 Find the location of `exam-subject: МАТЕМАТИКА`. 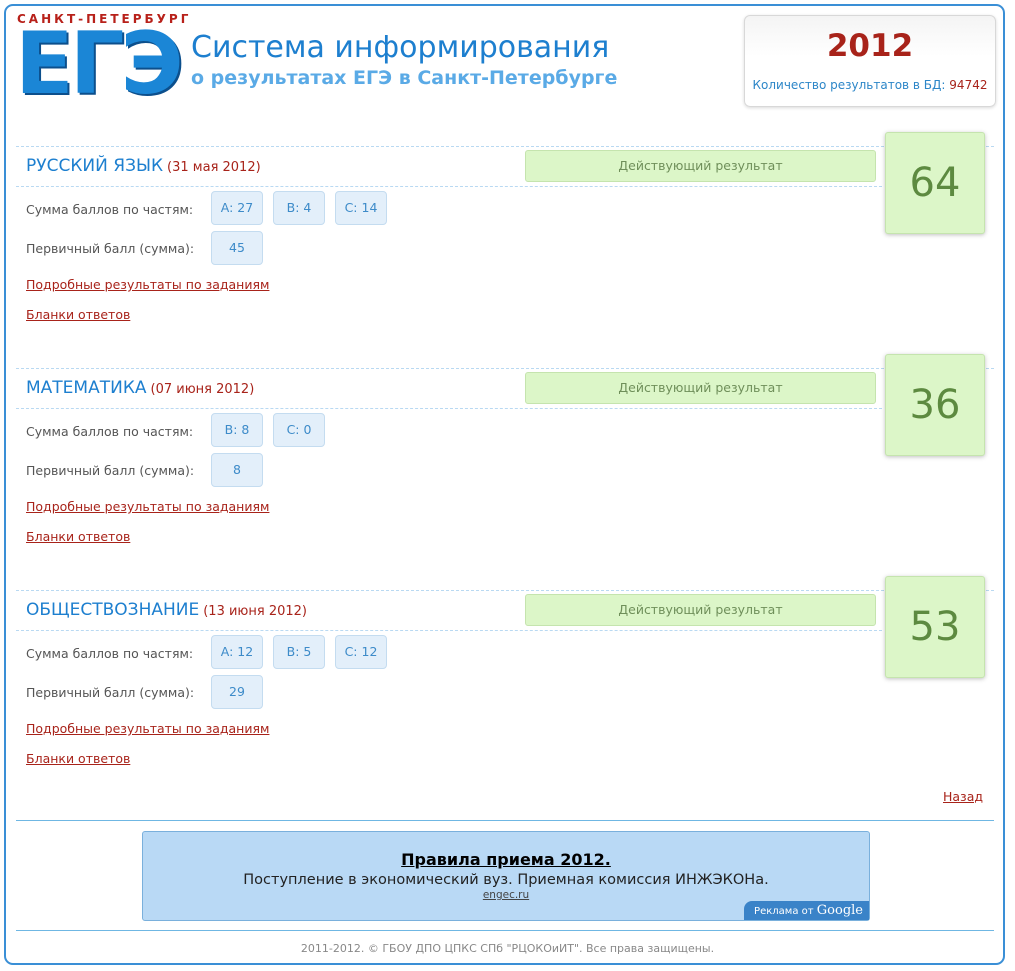

exam-subject: МАТЕМАТИКА is located at coordinates (86, 388).